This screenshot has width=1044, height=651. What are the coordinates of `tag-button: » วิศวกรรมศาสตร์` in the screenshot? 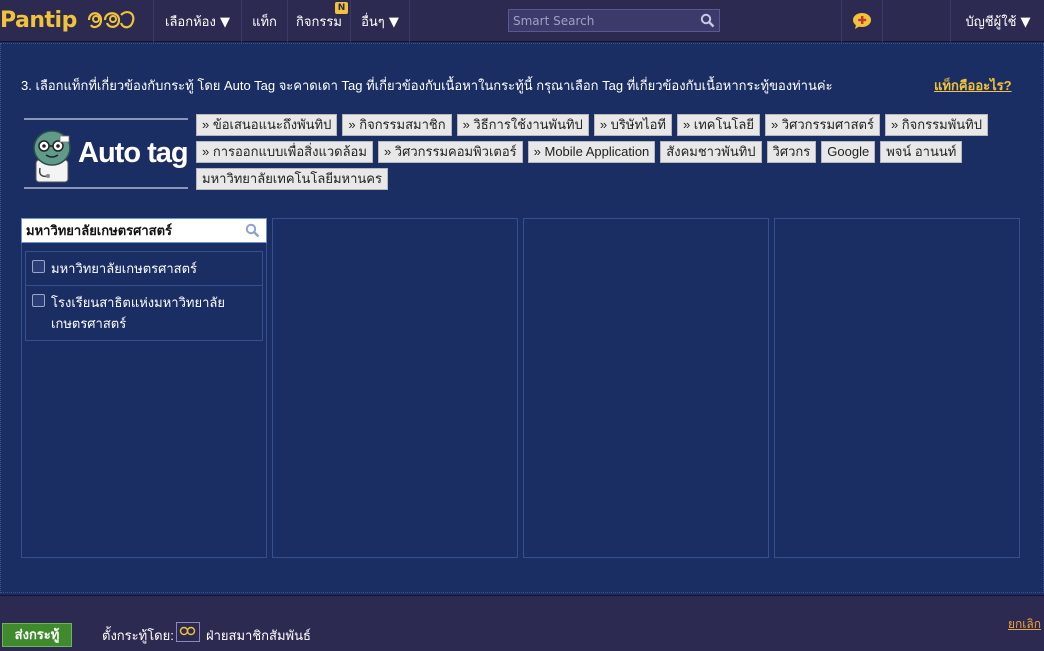 It's located at (822, 125).